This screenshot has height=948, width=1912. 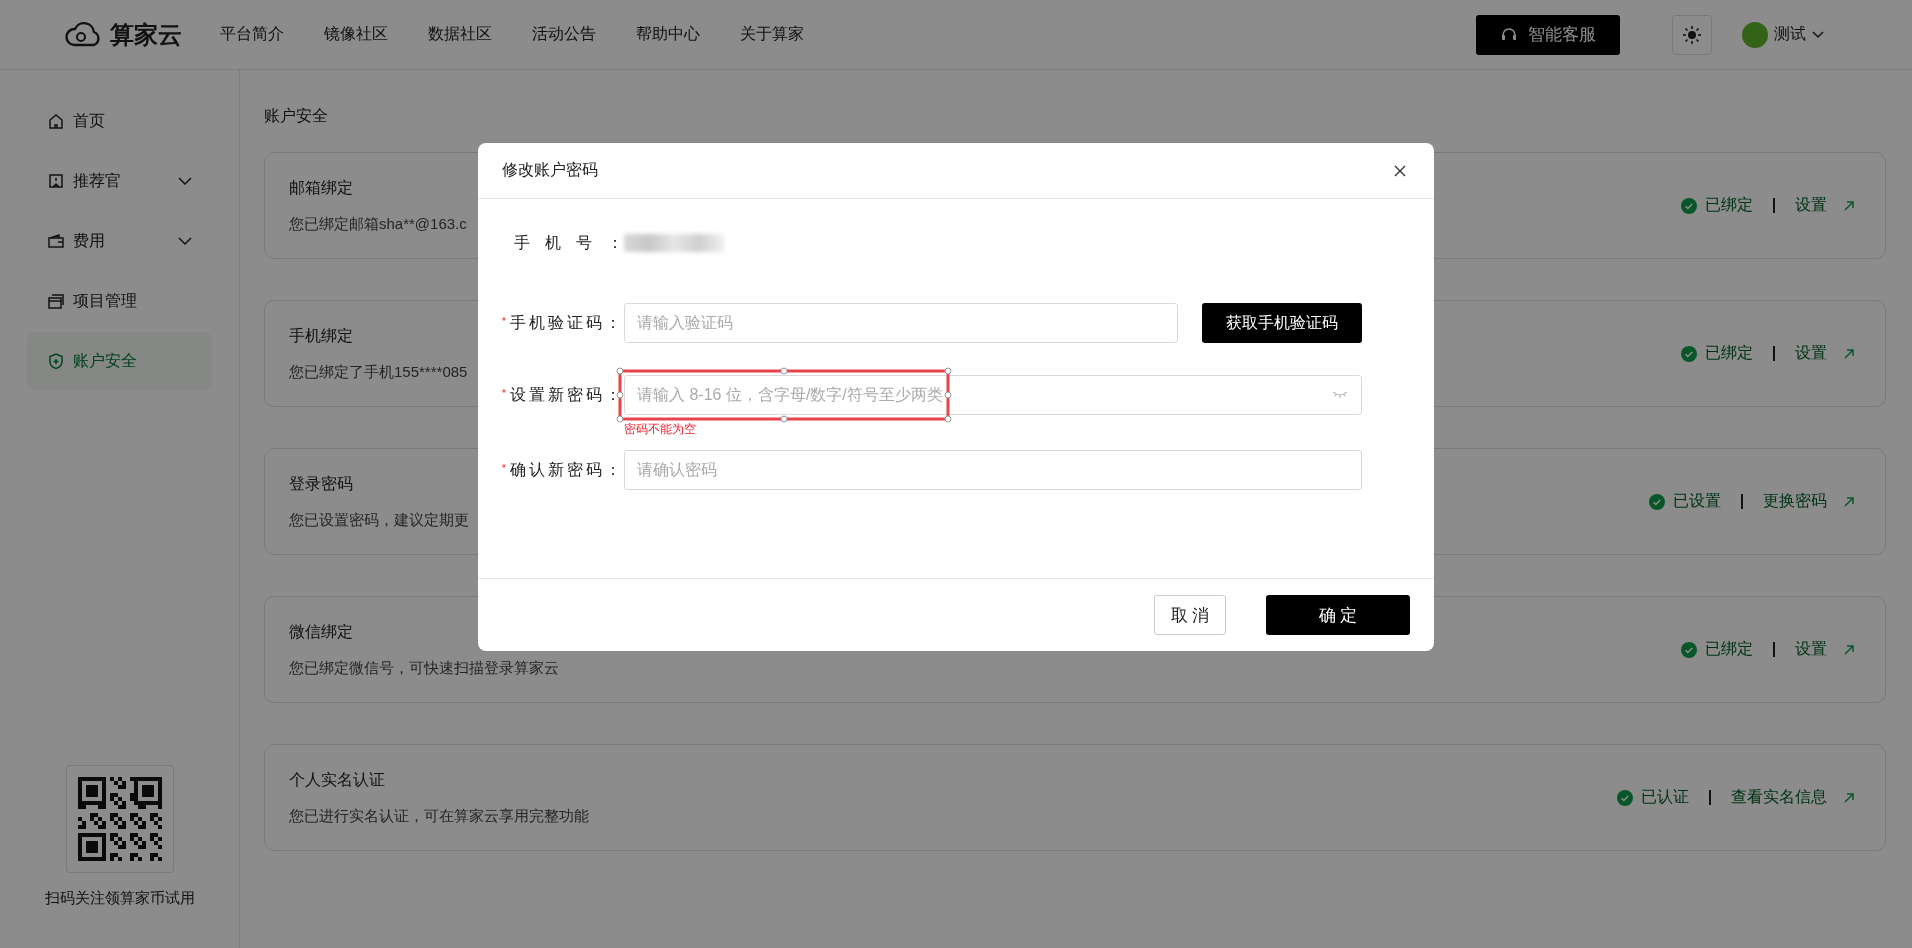 I want to click on theme-toggle-button, so click(x=1692, y=34).